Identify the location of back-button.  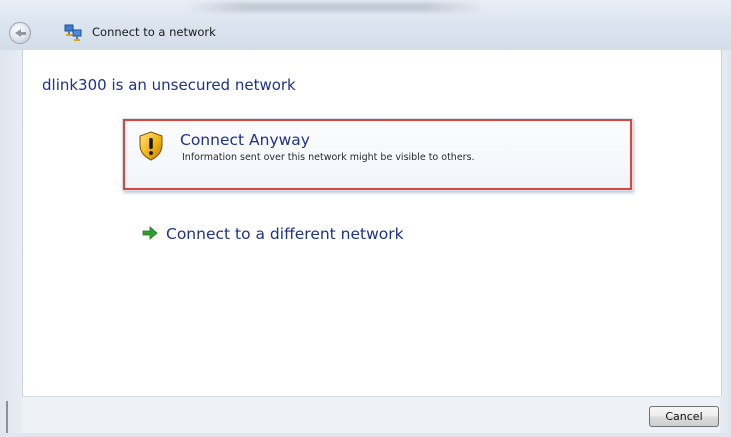
(20, 33).